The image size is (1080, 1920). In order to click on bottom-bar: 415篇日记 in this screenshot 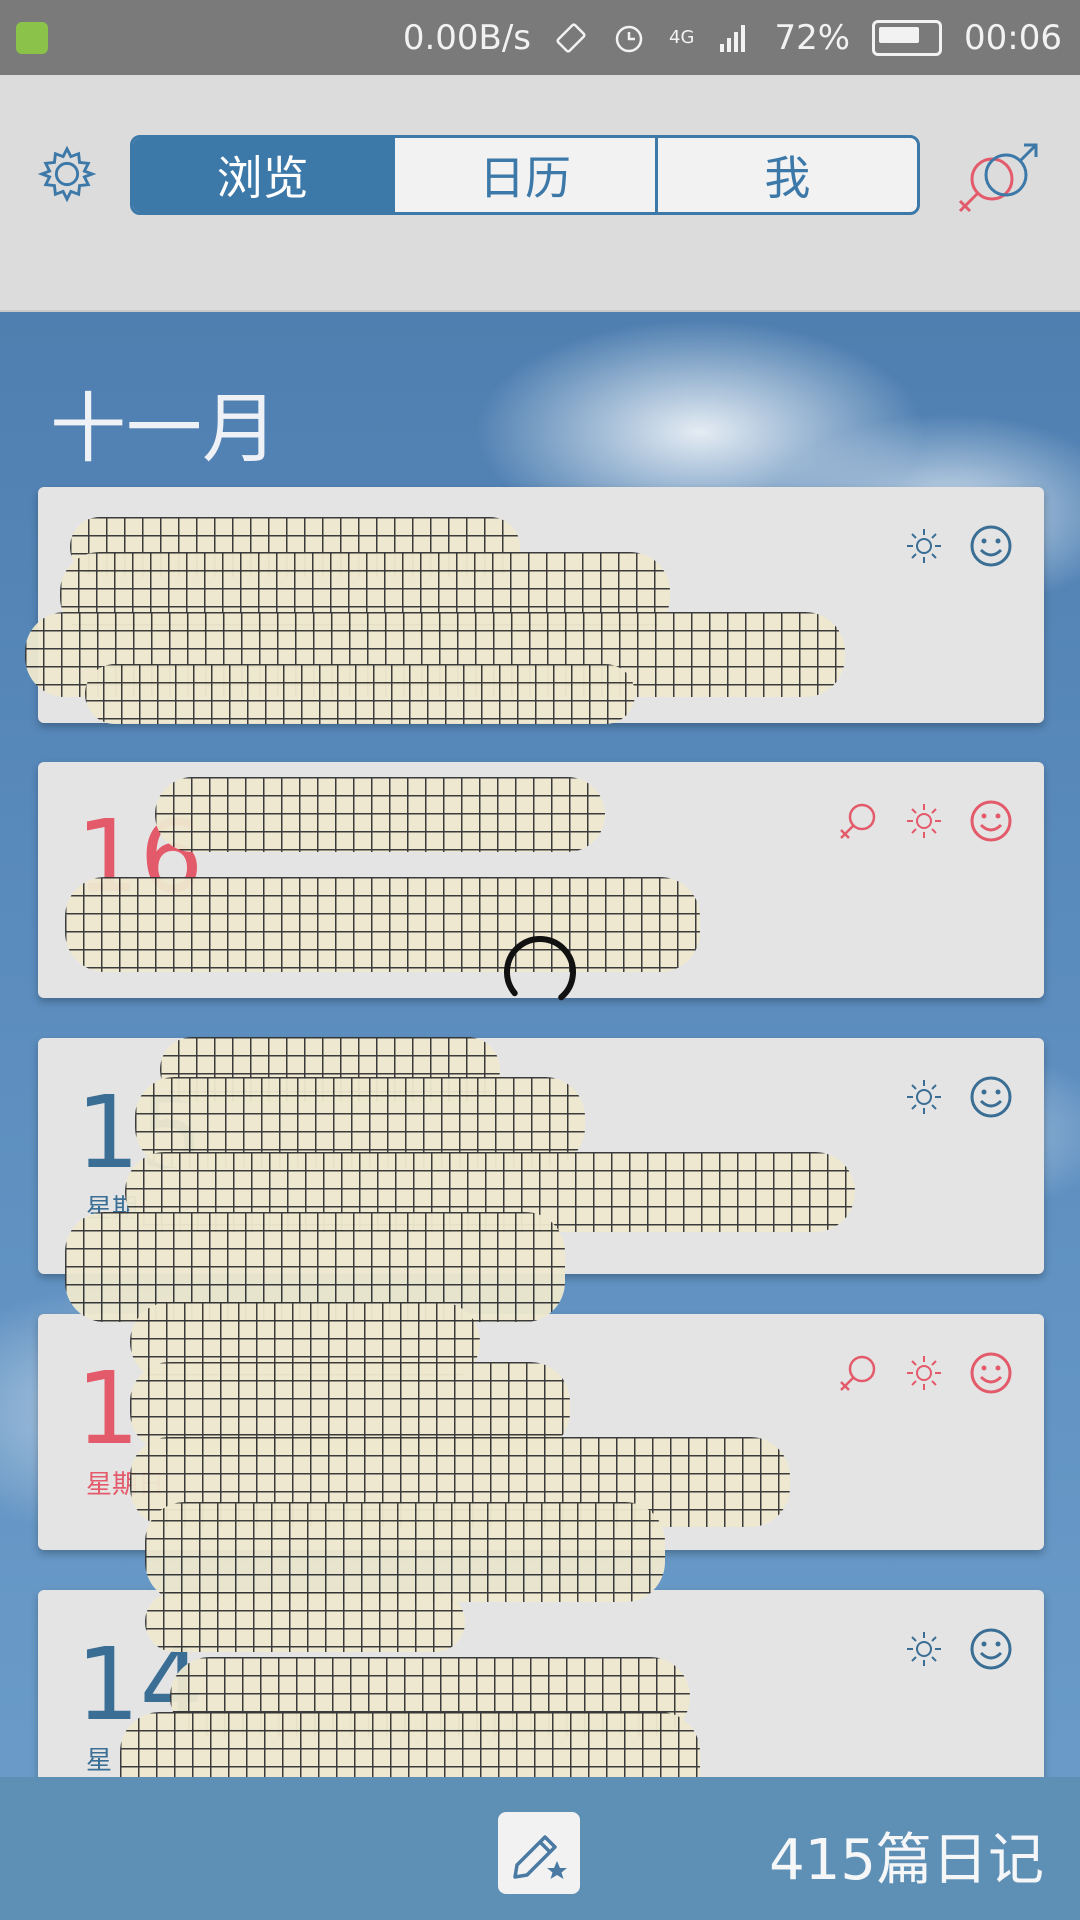, I will do `click(540, 1848)`.